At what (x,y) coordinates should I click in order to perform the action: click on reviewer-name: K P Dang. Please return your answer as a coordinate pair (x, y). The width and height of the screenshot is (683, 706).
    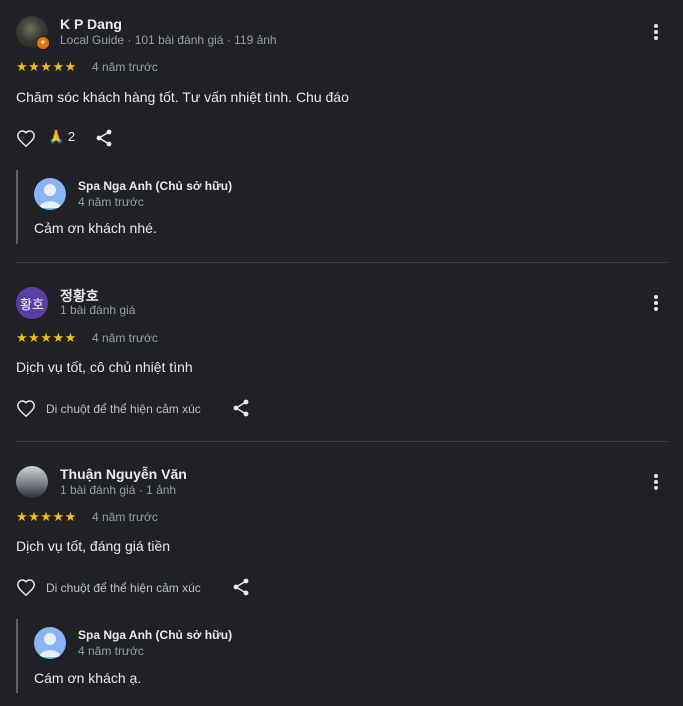
    Looking at the image, I should click on (91, 24).